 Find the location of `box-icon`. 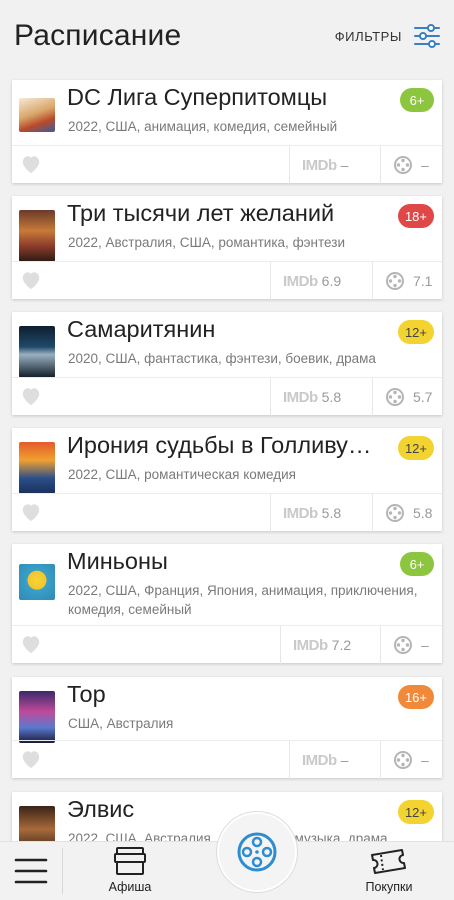

box-icon is located at coordinates (130, 861).